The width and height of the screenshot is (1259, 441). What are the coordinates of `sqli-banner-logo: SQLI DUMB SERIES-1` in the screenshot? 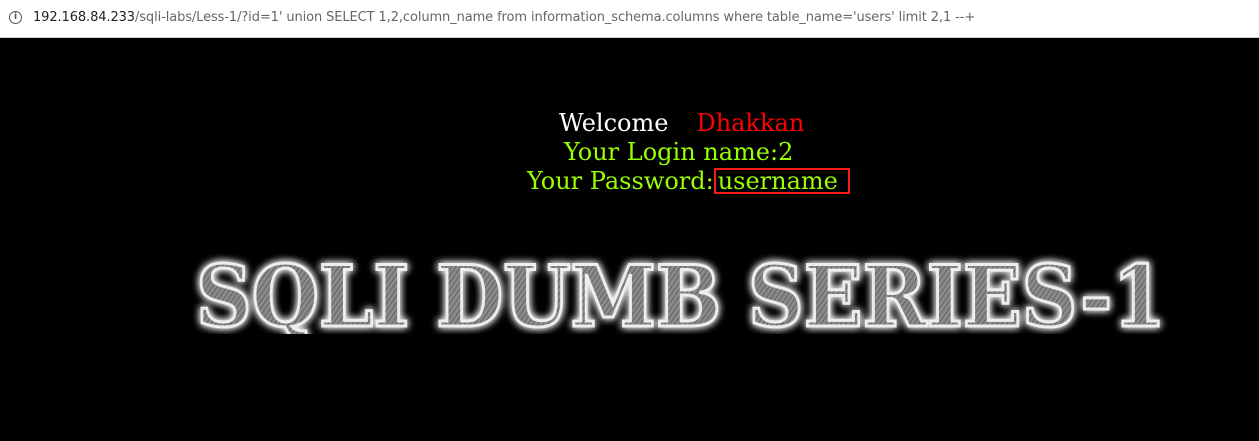 It's located at (681, 294).